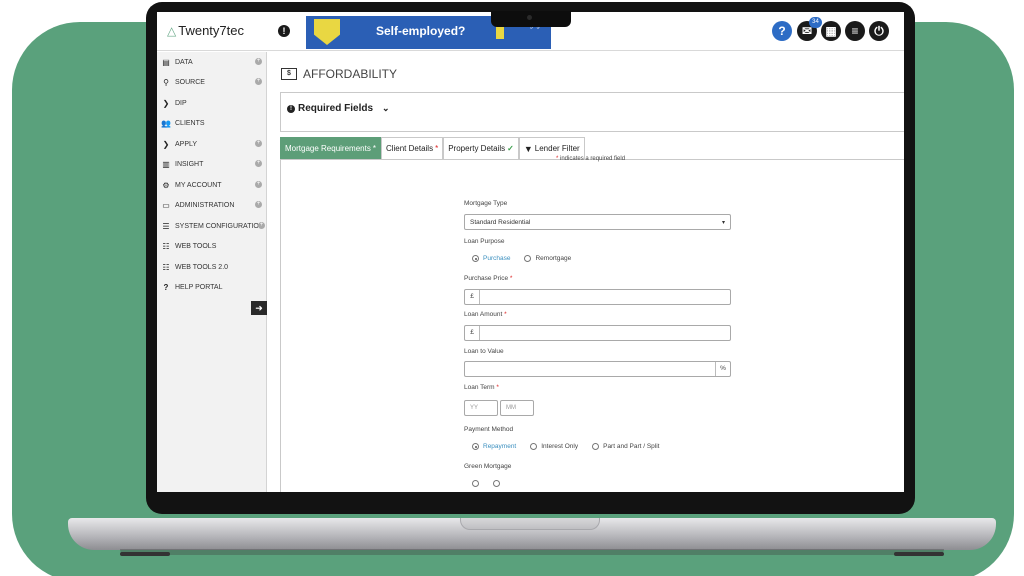 This screenshot has width=1024, height=576. What do you see at coordinates (553, 258) in the screenshot?
I see `radio-remortgage-label: Remortgage` at bounding box center [553, 258].